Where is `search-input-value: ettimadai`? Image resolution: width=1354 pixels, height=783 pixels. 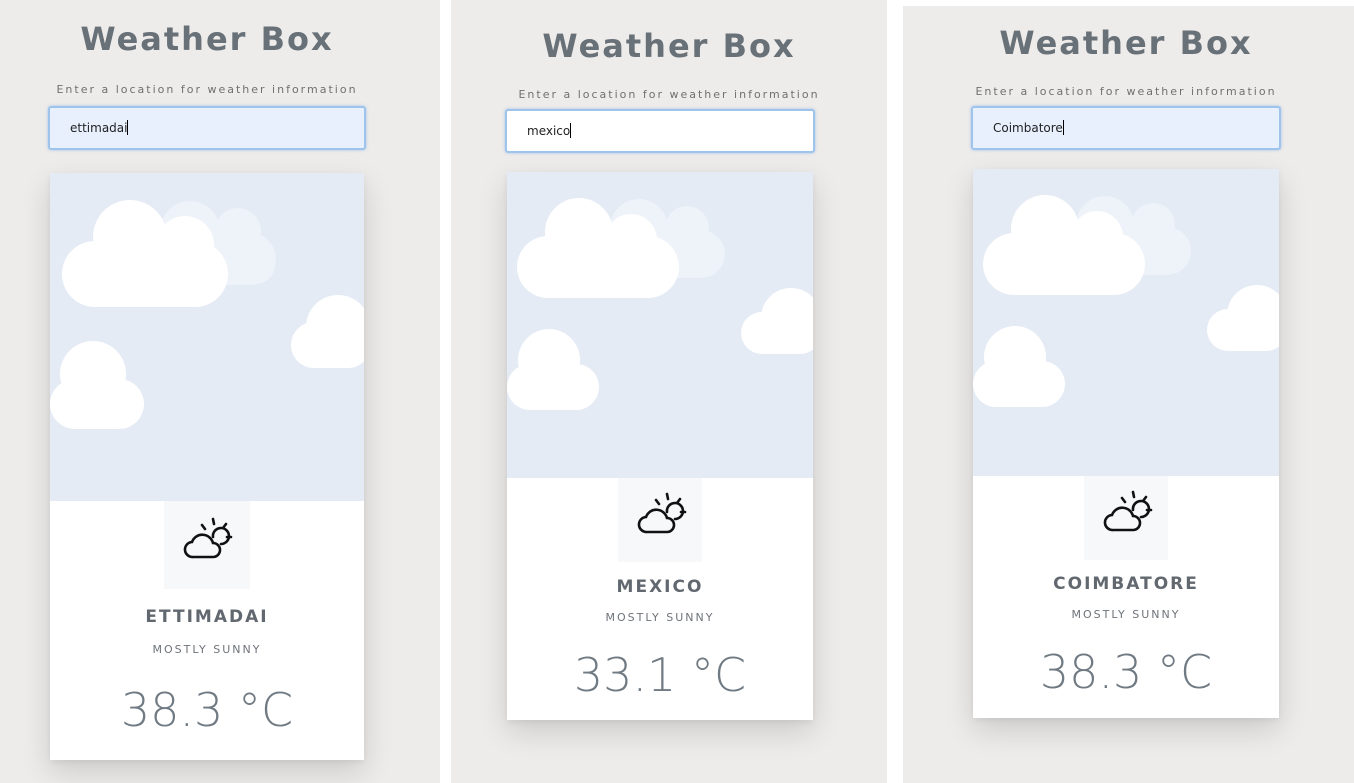 search-input-value: ettimadai is located at coordinates (99, 127).